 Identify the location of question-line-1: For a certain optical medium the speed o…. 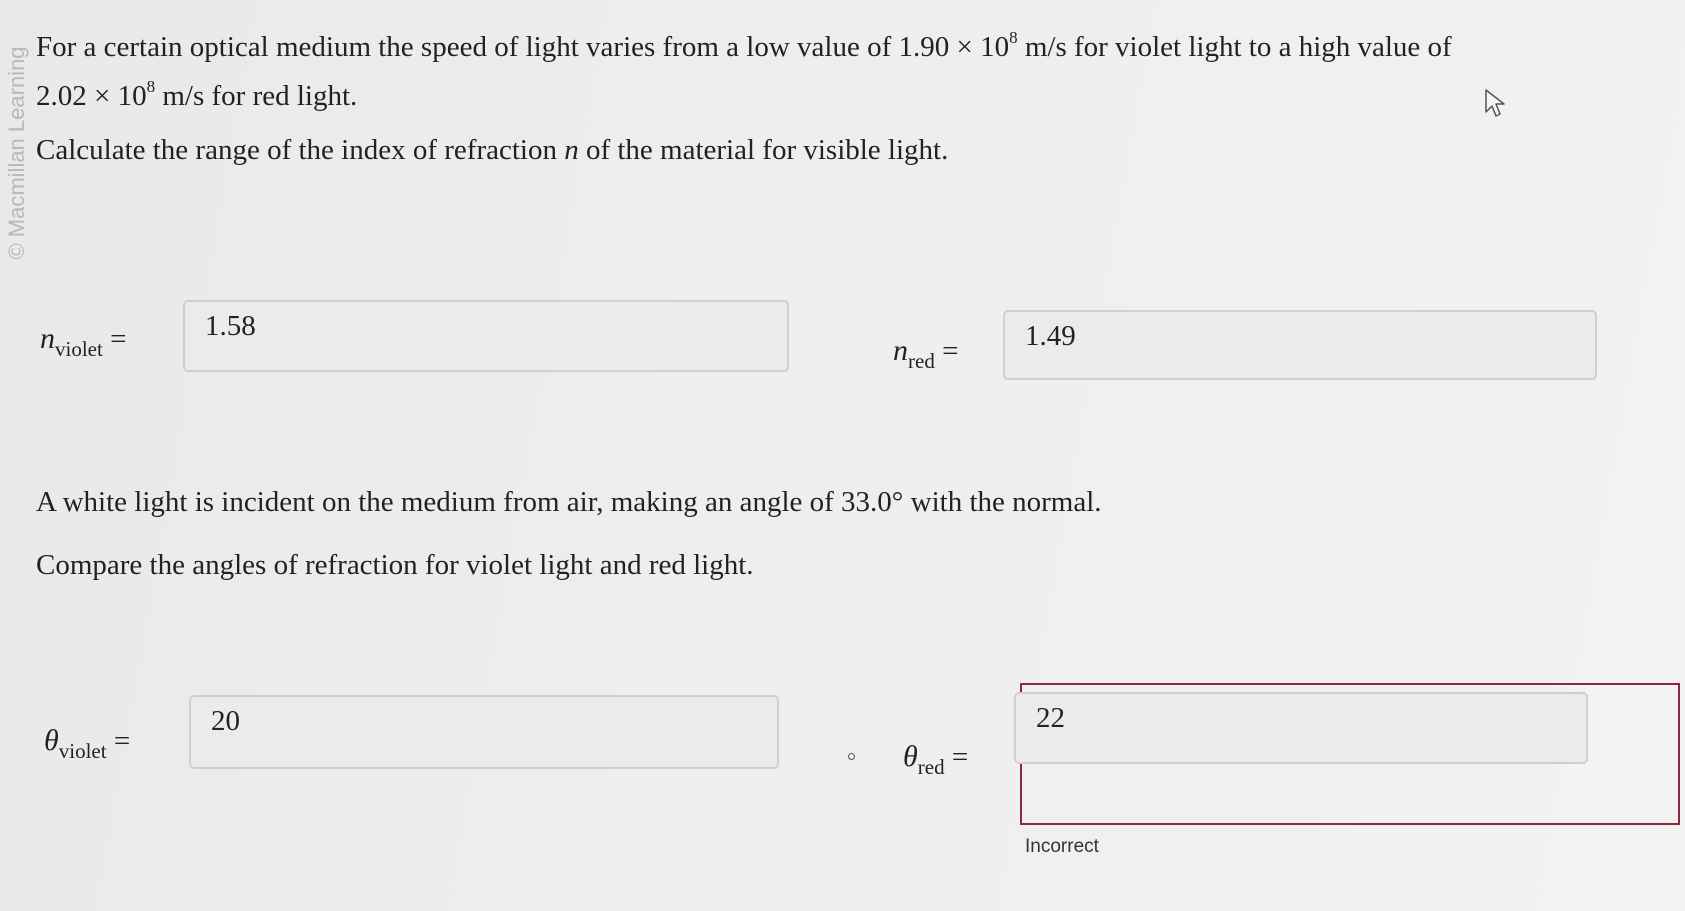
(744, 45).